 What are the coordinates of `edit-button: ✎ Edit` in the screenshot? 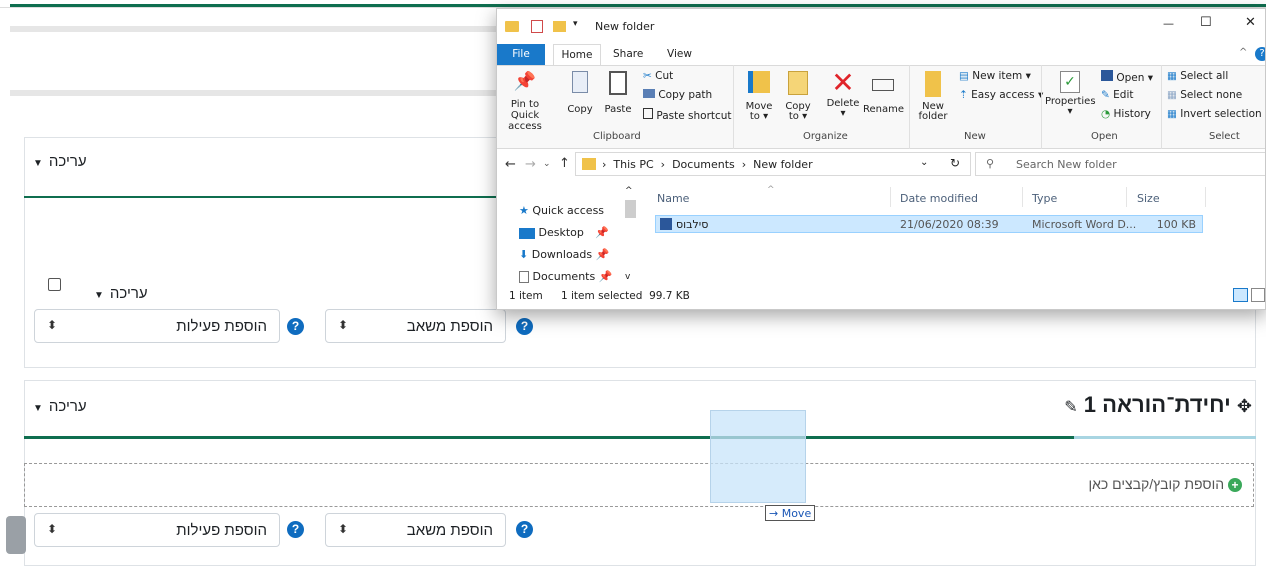 It's located at (1117, 95).